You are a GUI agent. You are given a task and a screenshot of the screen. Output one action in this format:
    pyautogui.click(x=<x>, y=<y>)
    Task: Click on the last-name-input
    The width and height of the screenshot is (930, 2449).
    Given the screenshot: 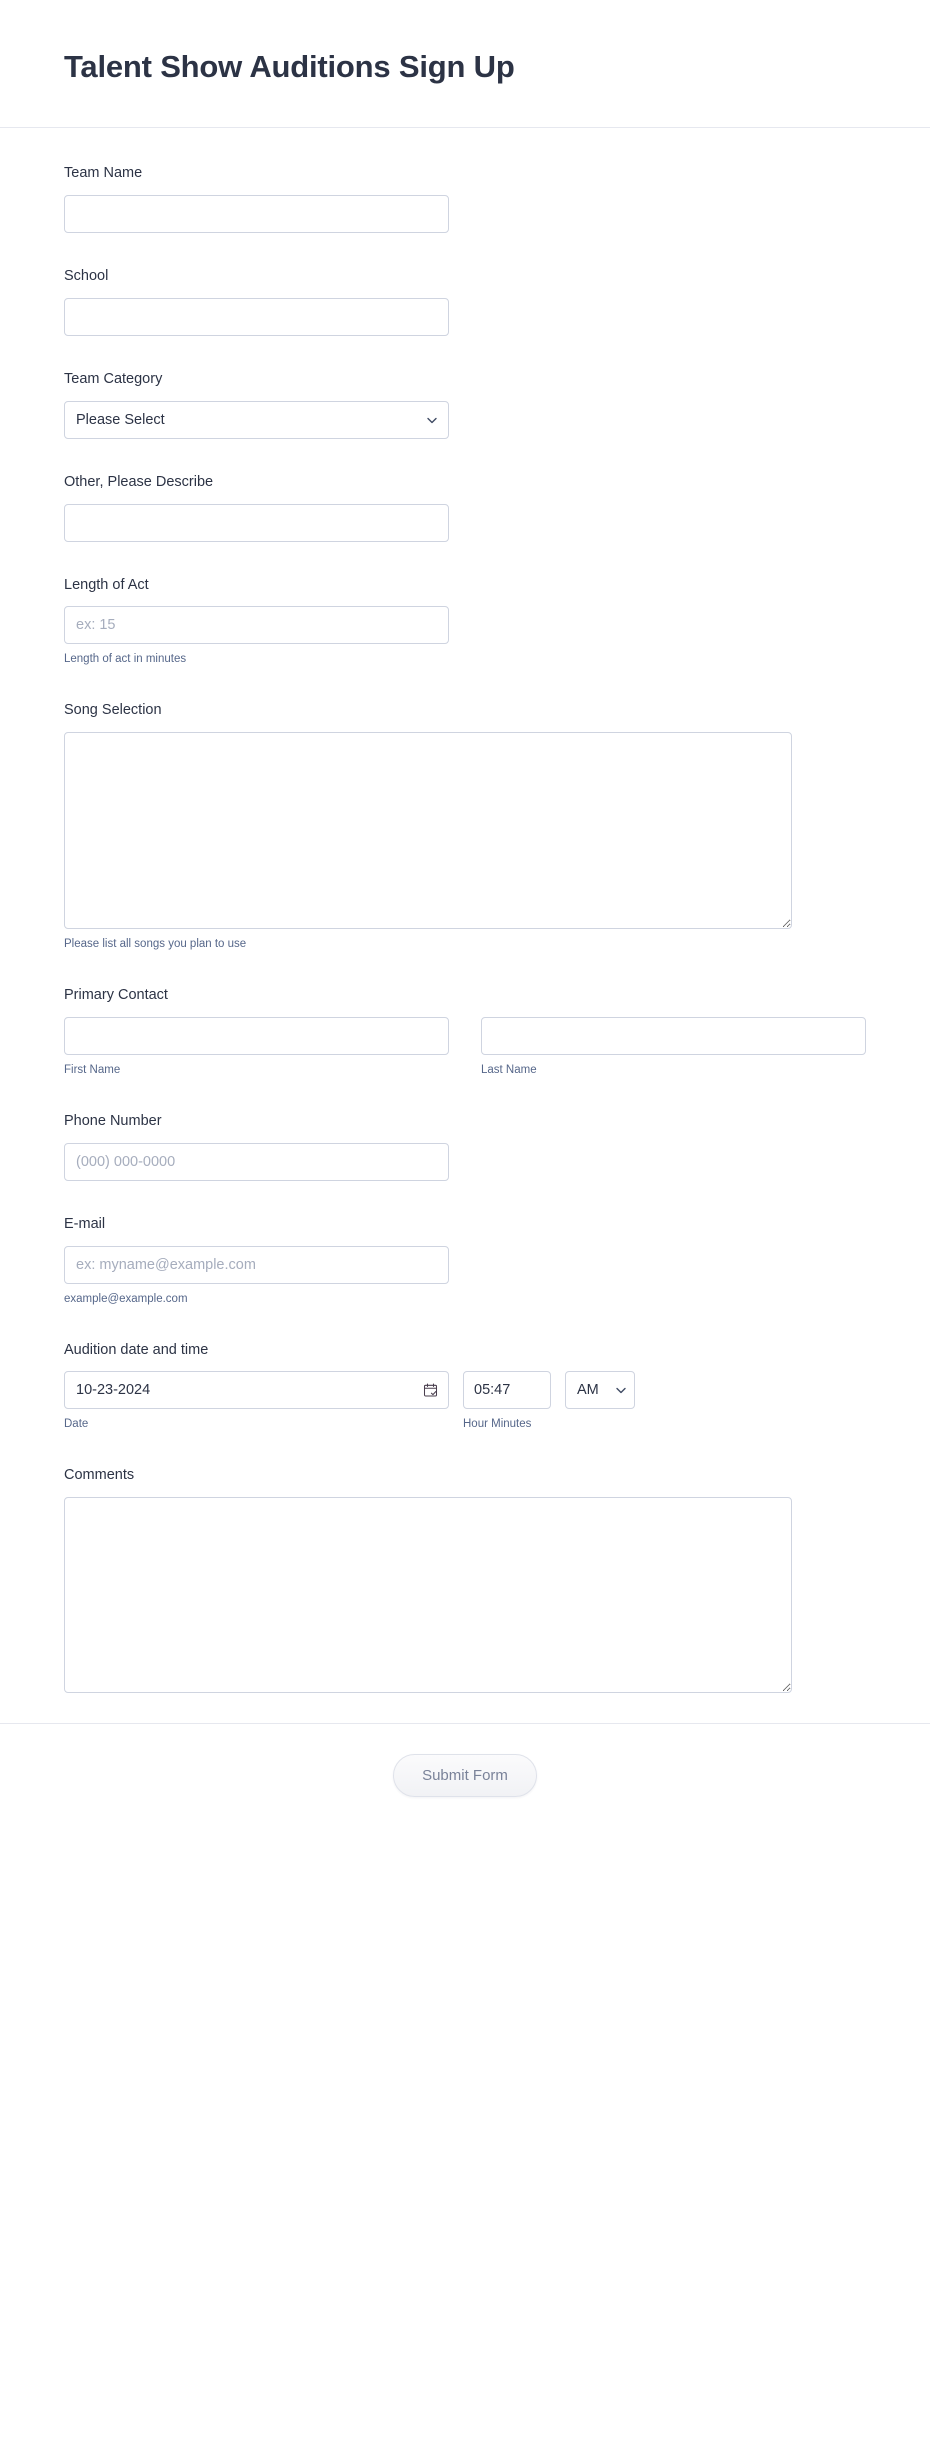 What is the action you would take?
    pyautogui.click(x=673, y=1035)
    